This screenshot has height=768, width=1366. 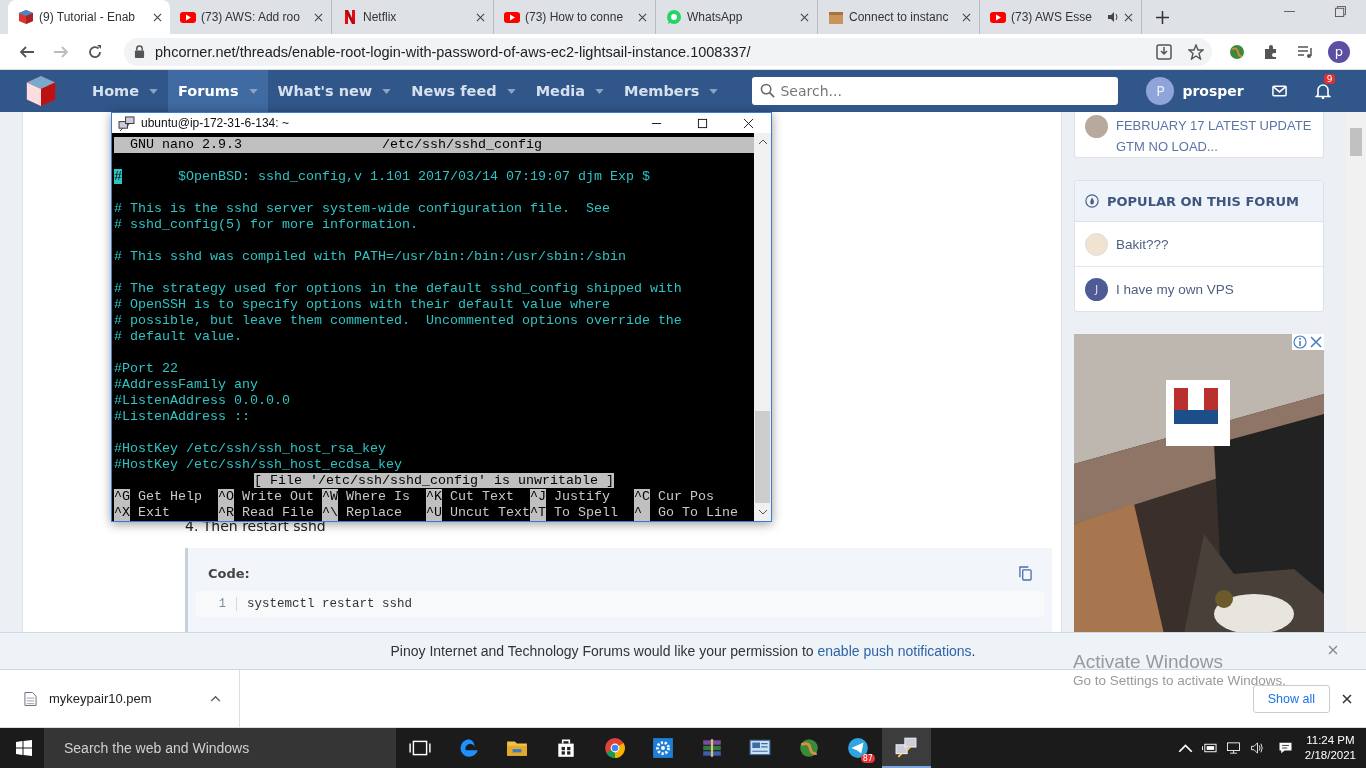 I want to click on profile-avatar: p, so click(x=1339, y=51).